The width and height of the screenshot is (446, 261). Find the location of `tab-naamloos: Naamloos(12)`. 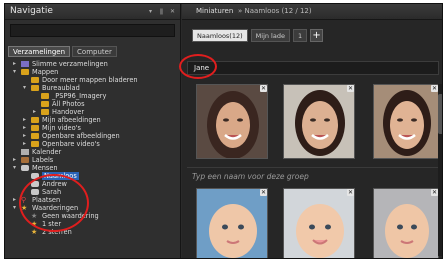

tab-naamloos: Naamloos(12) is located at coordinates (220, 35).